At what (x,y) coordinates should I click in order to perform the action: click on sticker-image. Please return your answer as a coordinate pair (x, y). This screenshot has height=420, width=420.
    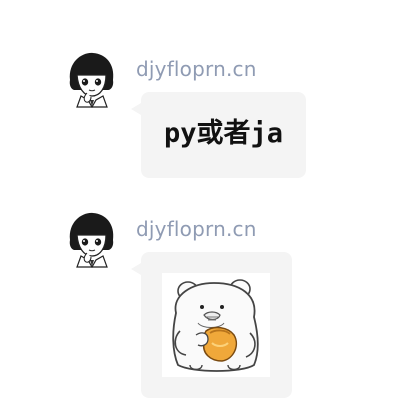
    Looking at the image, I should click on (216, 325).